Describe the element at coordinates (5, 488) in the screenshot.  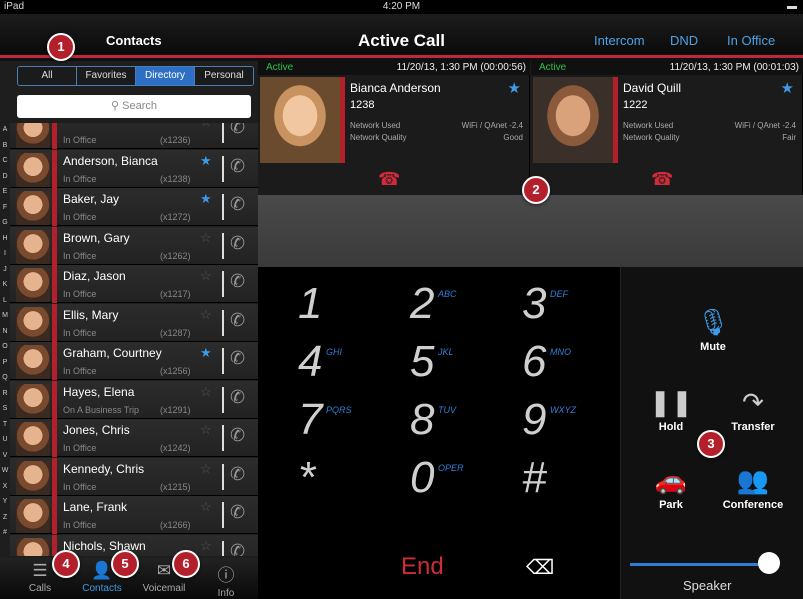
I see `alphabet-letter: X` at that location.